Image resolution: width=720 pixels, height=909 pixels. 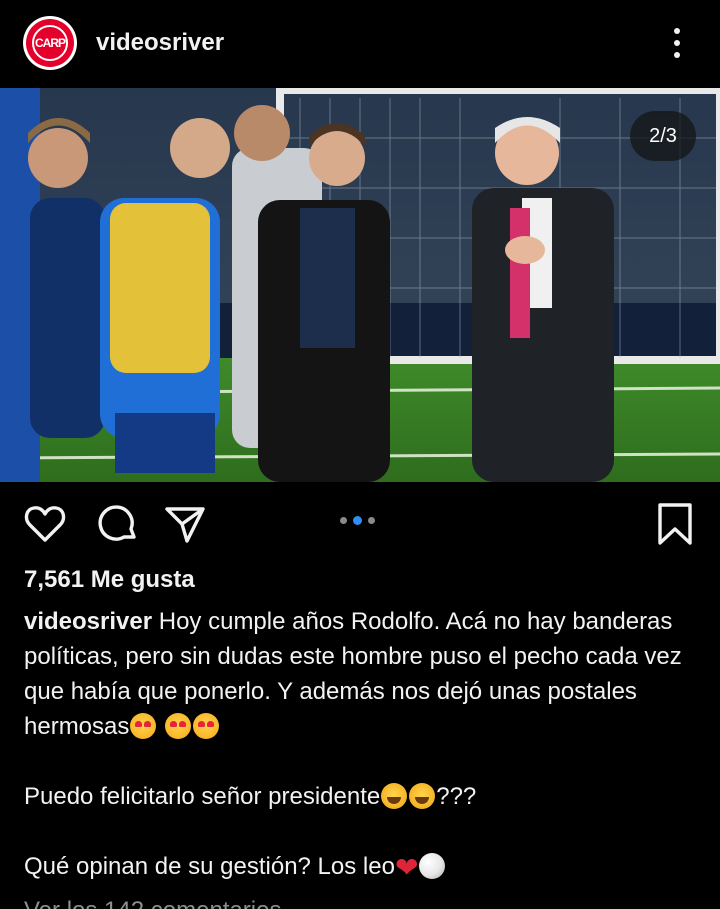 What do you see at coordinates (202, 796) in the screenshot?
I see `caption-text-2a: Puedo felicitarlo señor presidente` at bounding box center [202, 796].